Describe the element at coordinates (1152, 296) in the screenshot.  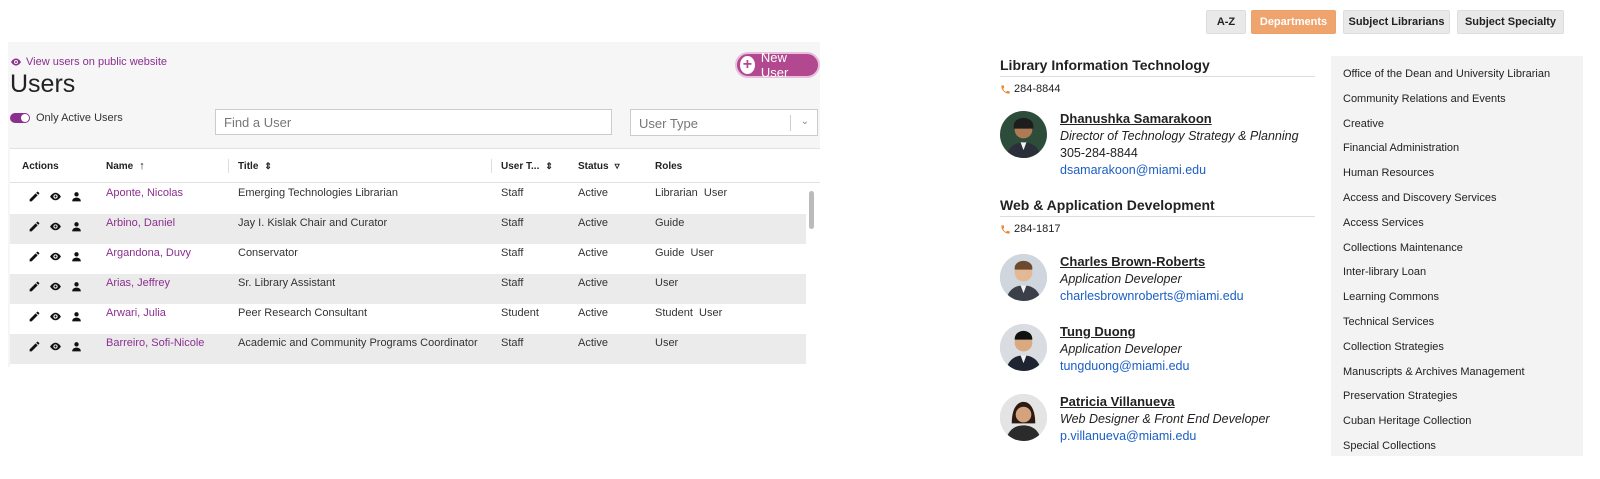
I see `person-email: charlesbrownroberts@miami.edu` at that location.